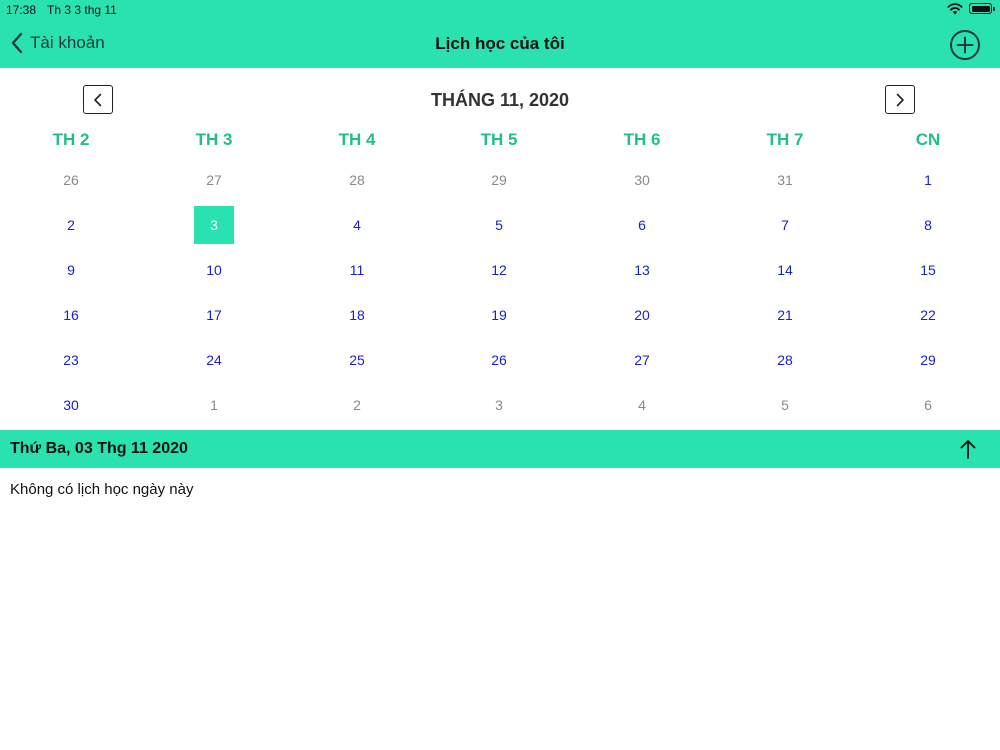 Image resolution: width=1000 pixels, height=750 pixels. What do you see at coordinates (785, 315) in the screenshot?
I see `calendar-day: 21` at bounding box center [785, 315].